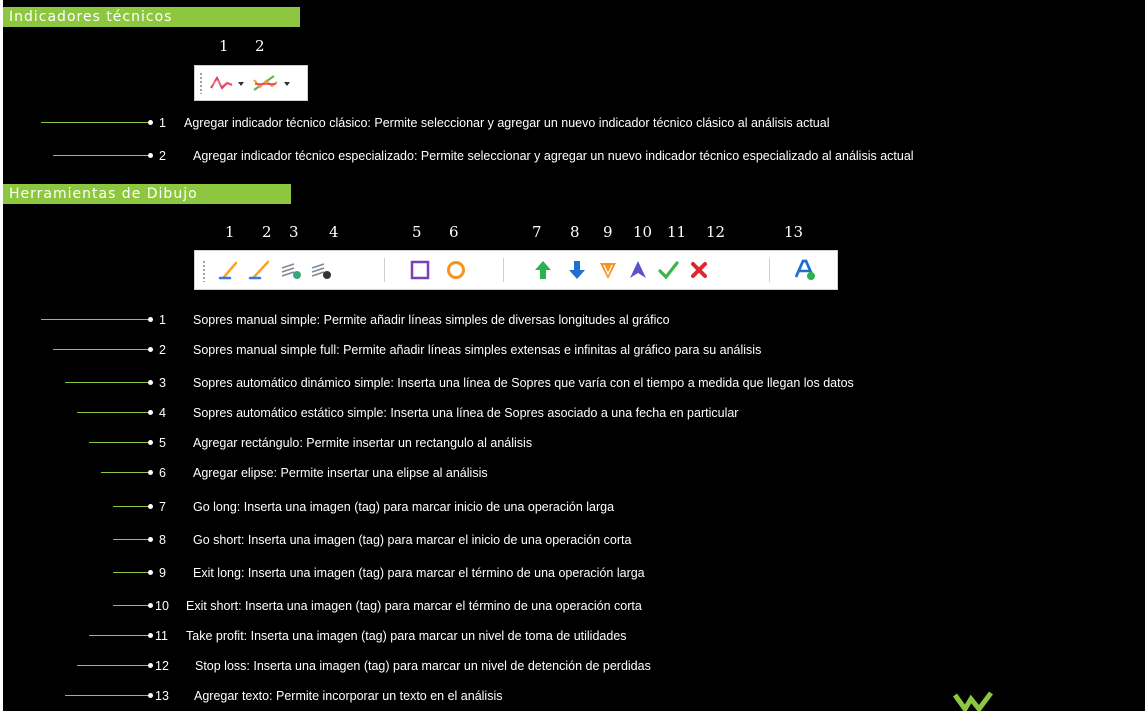 The height and width of the screenshot is (711, 1145). I want to click on take-profit-icon, so click(668, 270).